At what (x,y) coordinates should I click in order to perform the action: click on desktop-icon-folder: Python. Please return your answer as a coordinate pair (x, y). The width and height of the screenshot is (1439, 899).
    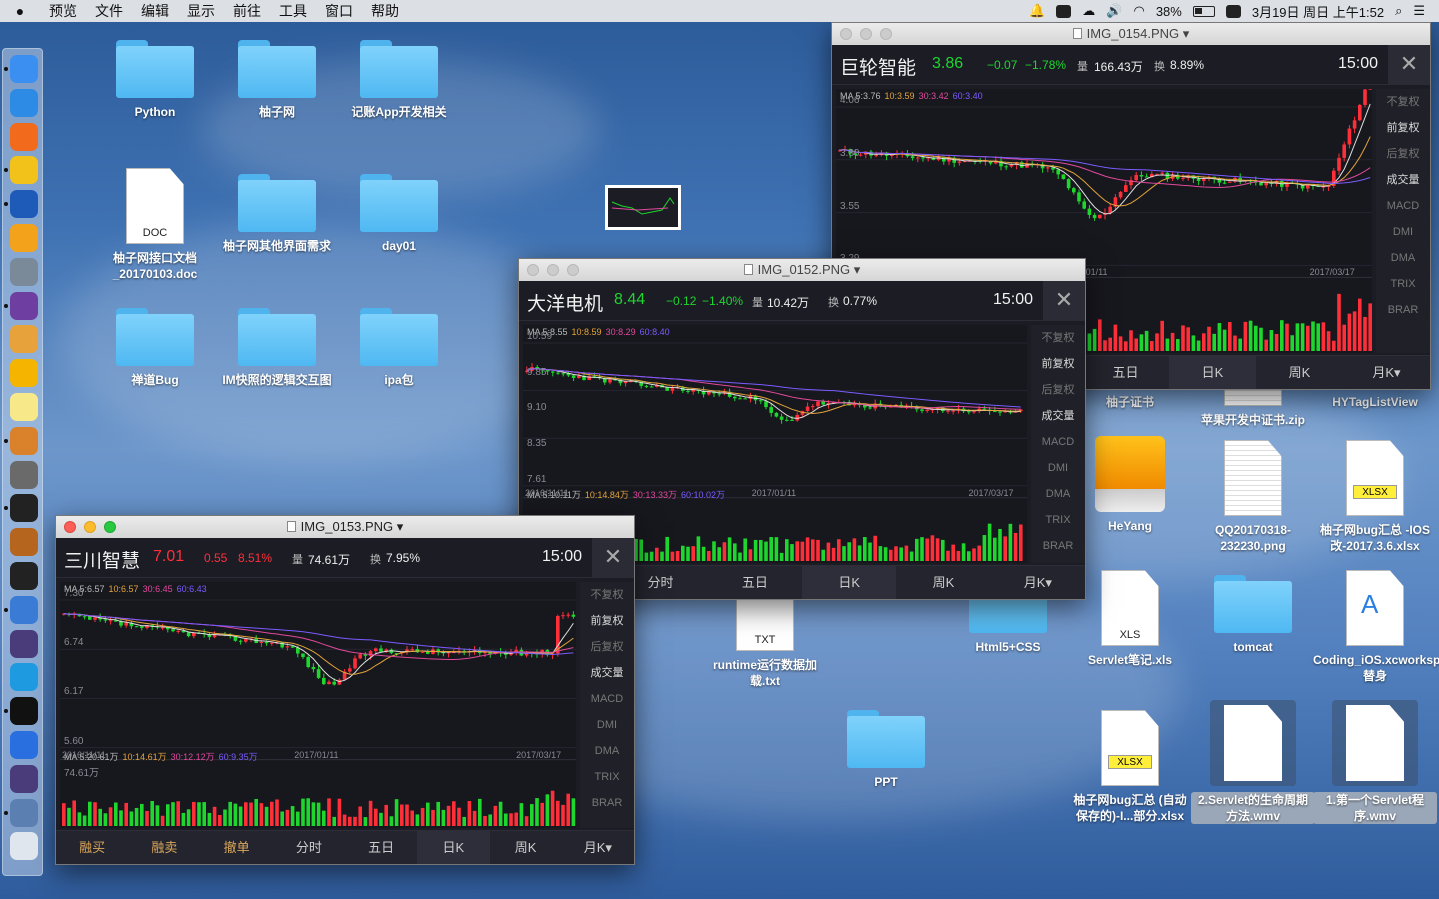
    Looking at the image, I should click on (155, 80).